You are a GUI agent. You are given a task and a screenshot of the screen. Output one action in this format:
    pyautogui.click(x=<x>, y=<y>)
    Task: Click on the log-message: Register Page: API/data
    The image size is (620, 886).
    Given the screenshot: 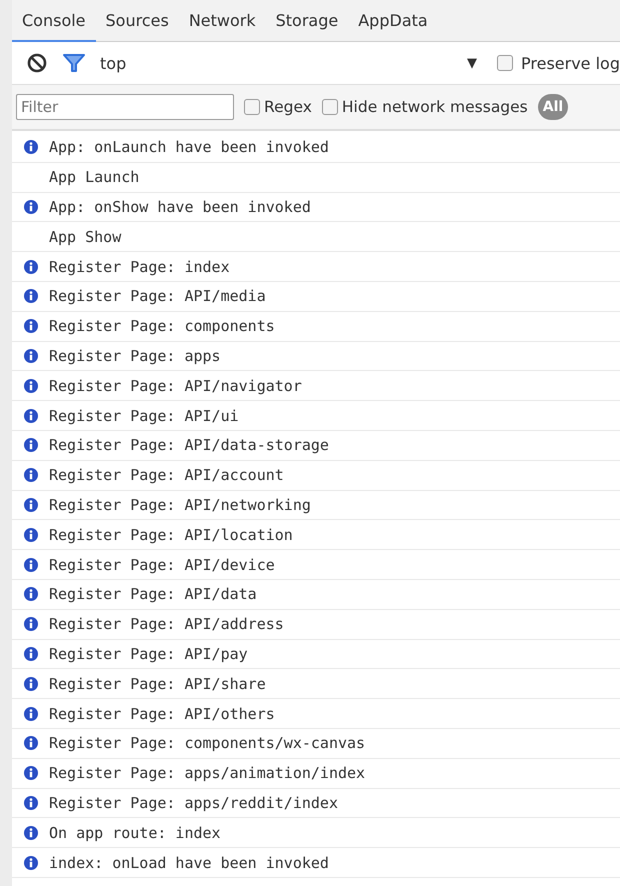 What is the action you would take?
    pyautogui.click(x=153, y=594)
    